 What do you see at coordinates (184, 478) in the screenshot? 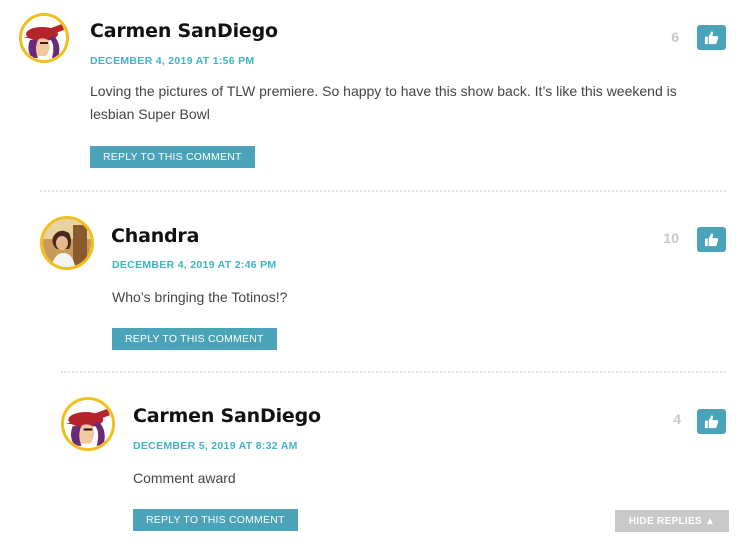
I see `comment-text: Comment award` at bounding box center [184, 478].